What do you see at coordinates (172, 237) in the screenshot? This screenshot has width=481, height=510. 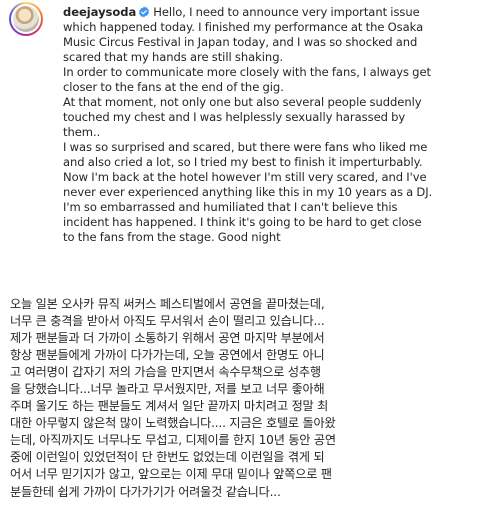 I see `caption-line: to the fans from the stage. Good night` at bounding box center [172, 237].